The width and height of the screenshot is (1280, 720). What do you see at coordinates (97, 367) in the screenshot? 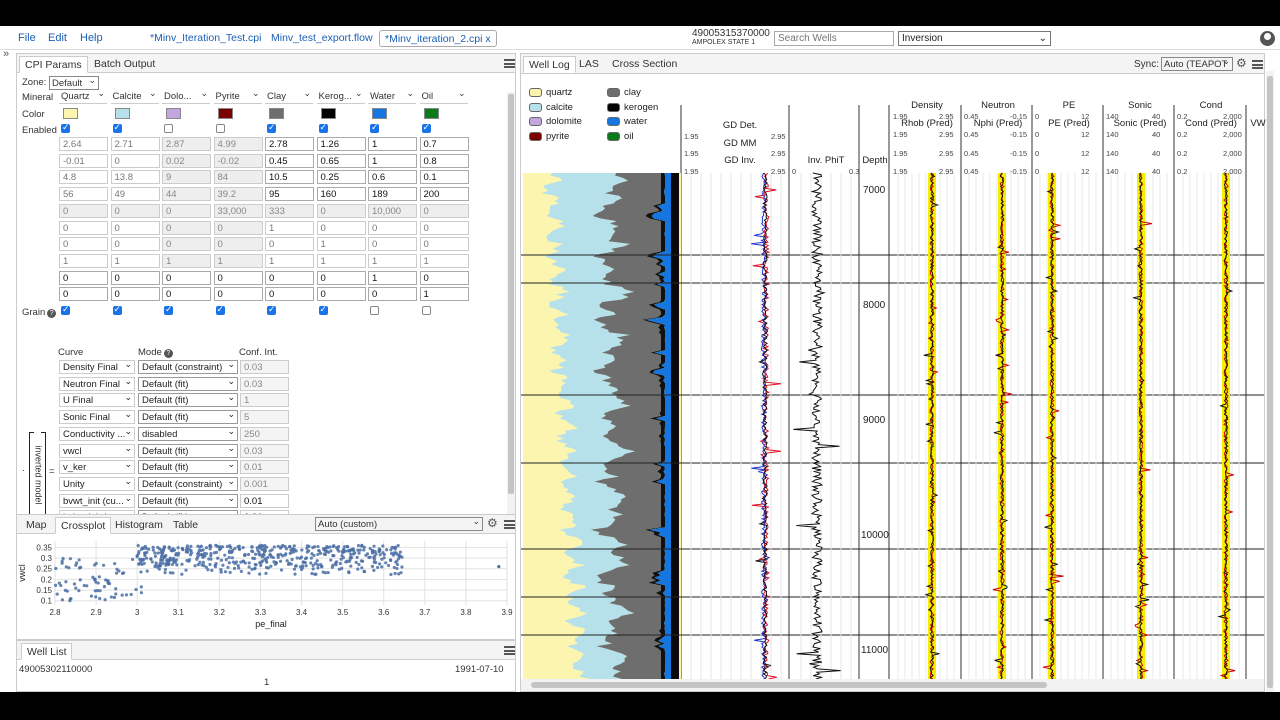
I see `curve-select: Density Final` at bounding box center [97, 367].